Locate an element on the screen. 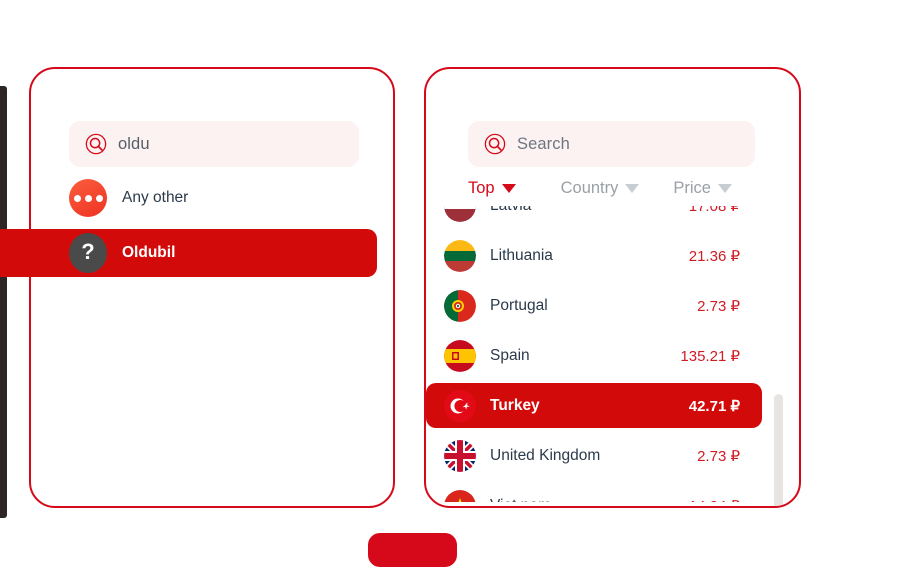 This screenshot has height=567, width=897. column-header-top-label: Top is located at coordinates (481, 188).